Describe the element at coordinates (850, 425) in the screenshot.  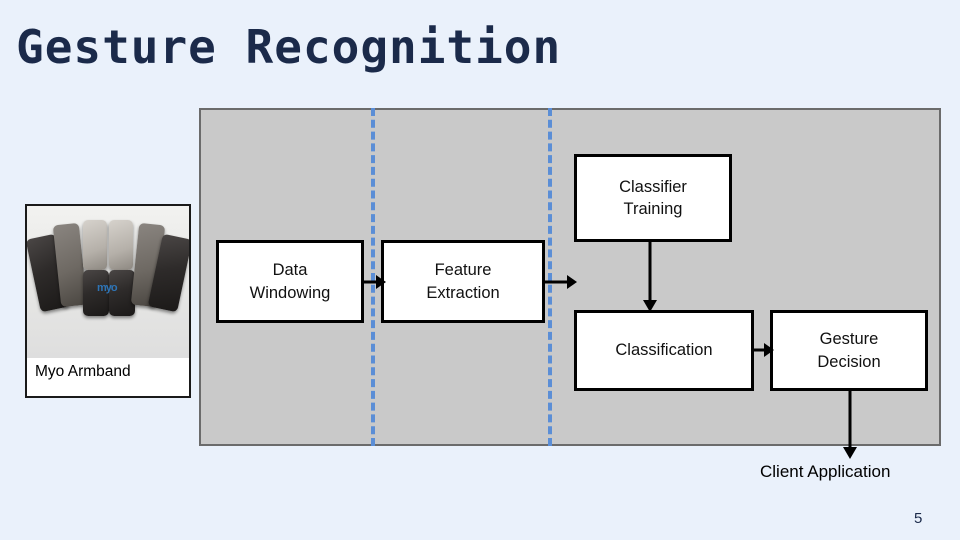
I see `arrow-decision-to-client` at that location.